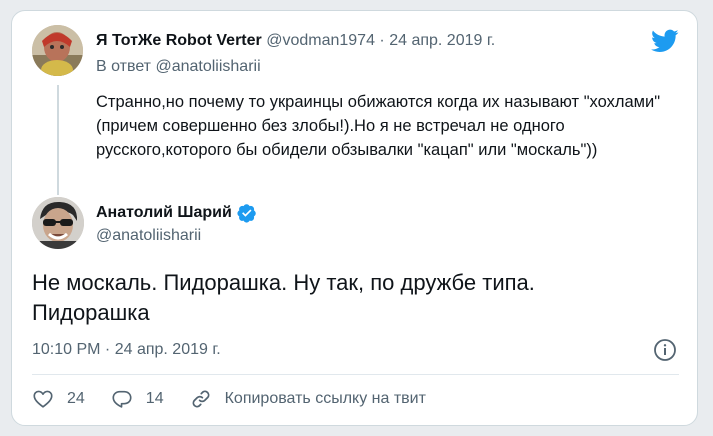 This screenshot has height=436, width=713. What do you see at coordinates (76, 398) in the screenshot?
I see `like-count: 24` at bounding box center [76, 398].